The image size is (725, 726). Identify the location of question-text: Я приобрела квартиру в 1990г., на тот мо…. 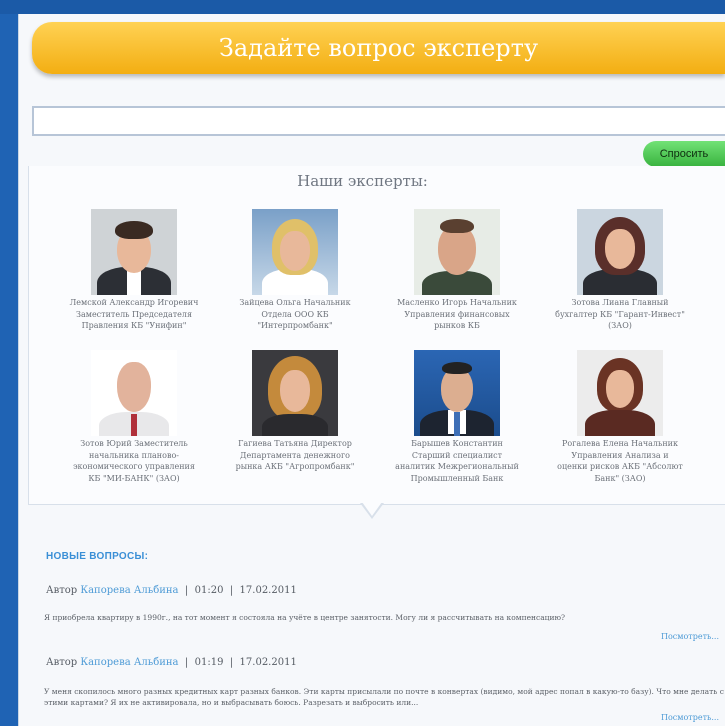
(305, 617).